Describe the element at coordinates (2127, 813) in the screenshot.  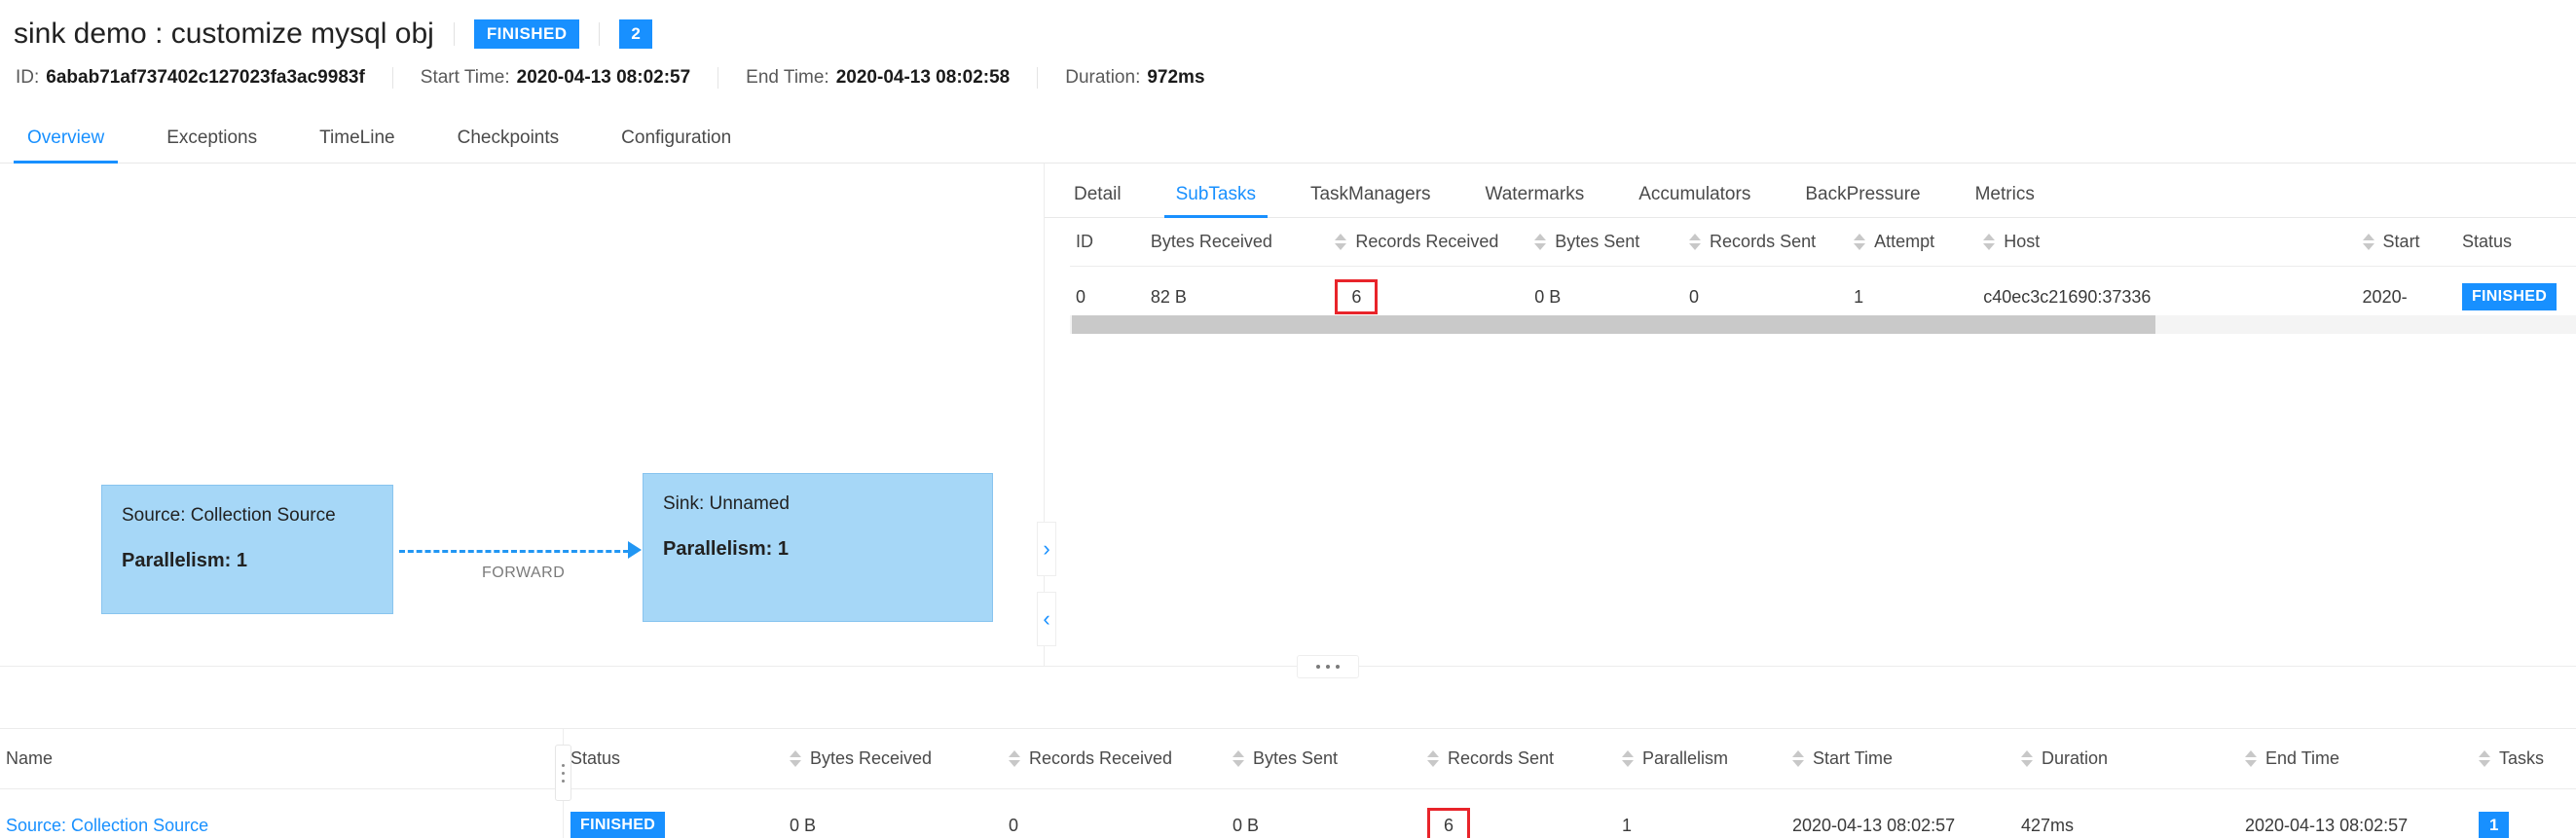
I see `vertex-duration: 427ms` at that location.